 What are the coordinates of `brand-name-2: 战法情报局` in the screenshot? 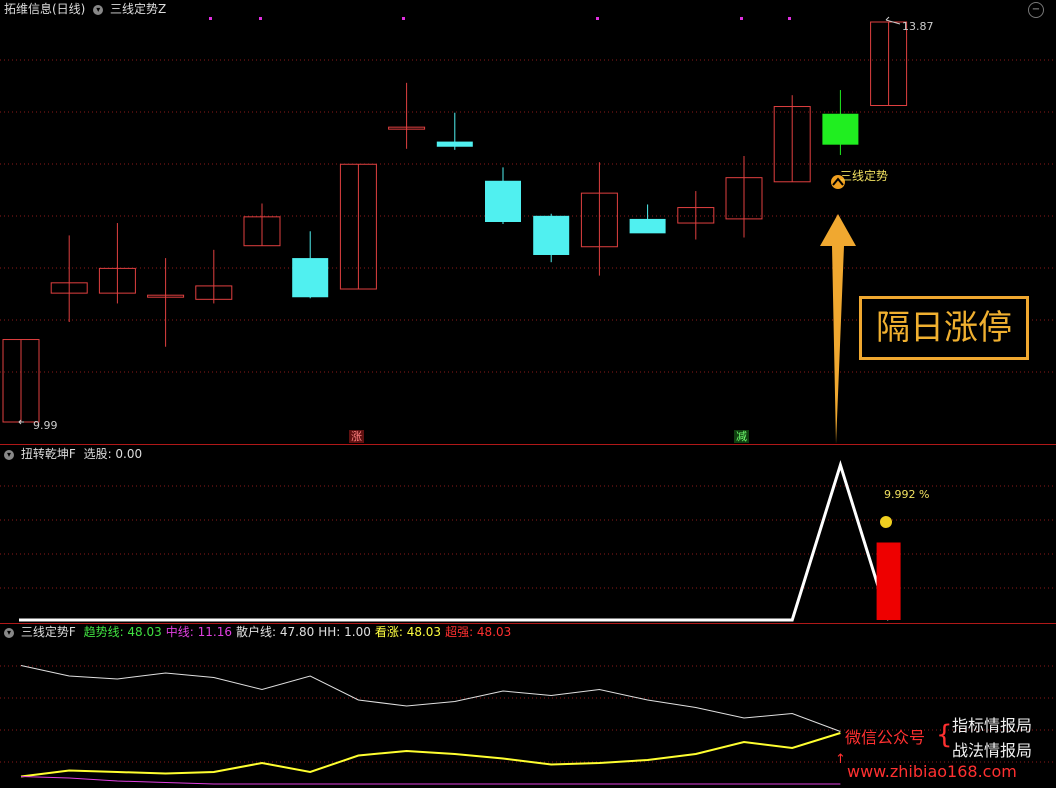 It's located at (992, 750).